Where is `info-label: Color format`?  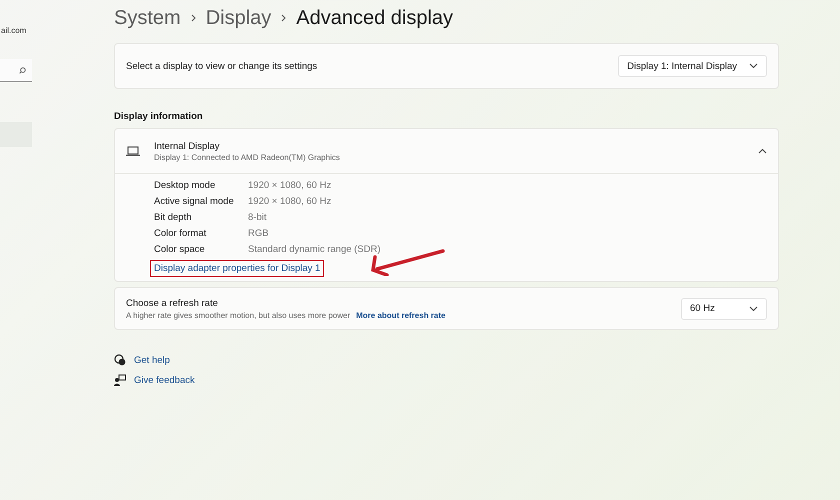
info-label: Color format is located at coordinates (181, 233).